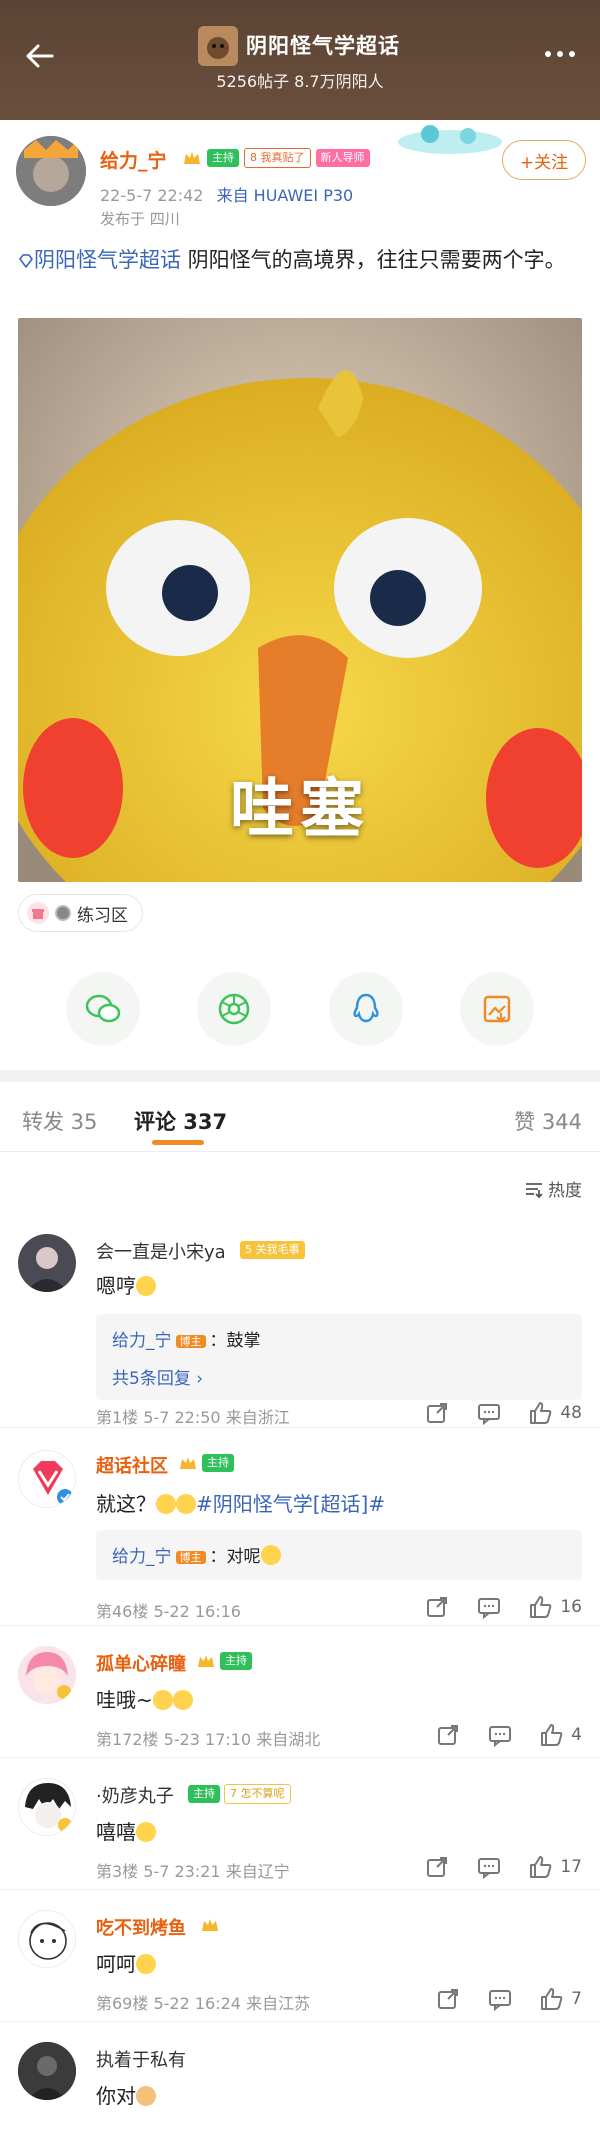 This screenshot has height=2141, width=600. I want to click on like-count: 17, so click(571, 1867).